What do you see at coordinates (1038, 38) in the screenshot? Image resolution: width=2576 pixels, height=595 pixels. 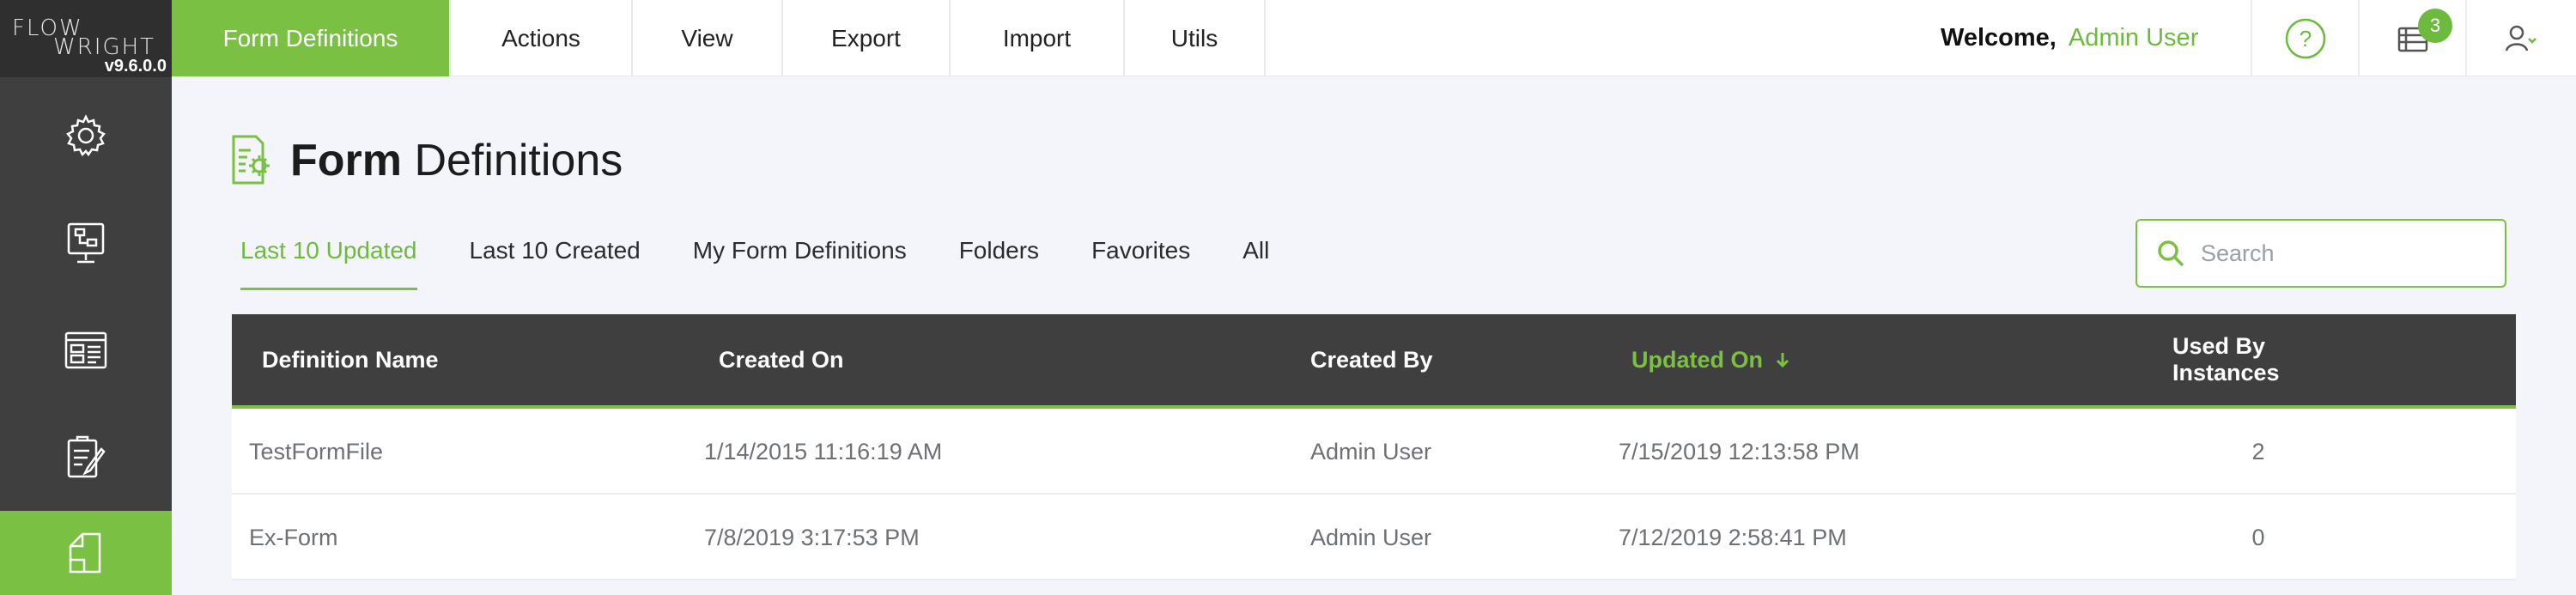 I see `menu-import: Import` at bounding box center [1038, 38].